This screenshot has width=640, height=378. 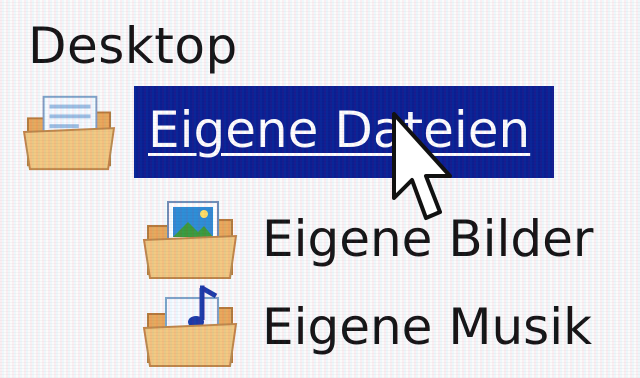 I want to click on tree-item-label: Eigene Musik, so click(x=427, y=327).